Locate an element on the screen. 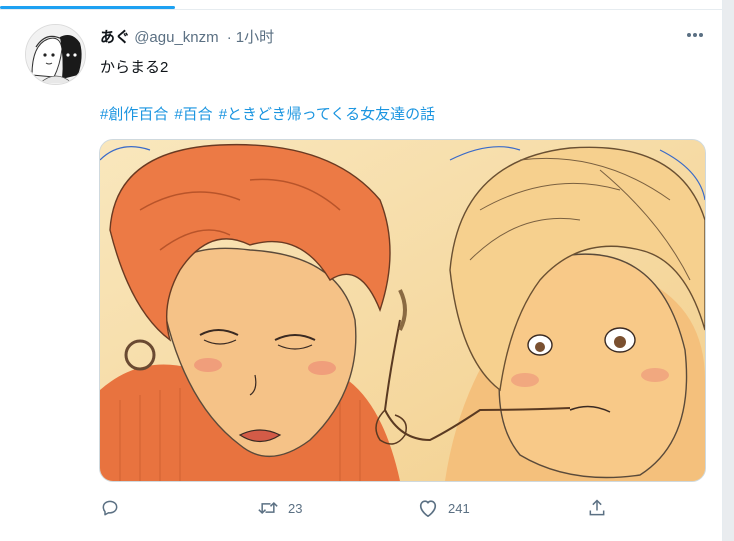 The height and width of the screenshot is (541, 734). more-dots-icon is located at coordinates (695, 35).